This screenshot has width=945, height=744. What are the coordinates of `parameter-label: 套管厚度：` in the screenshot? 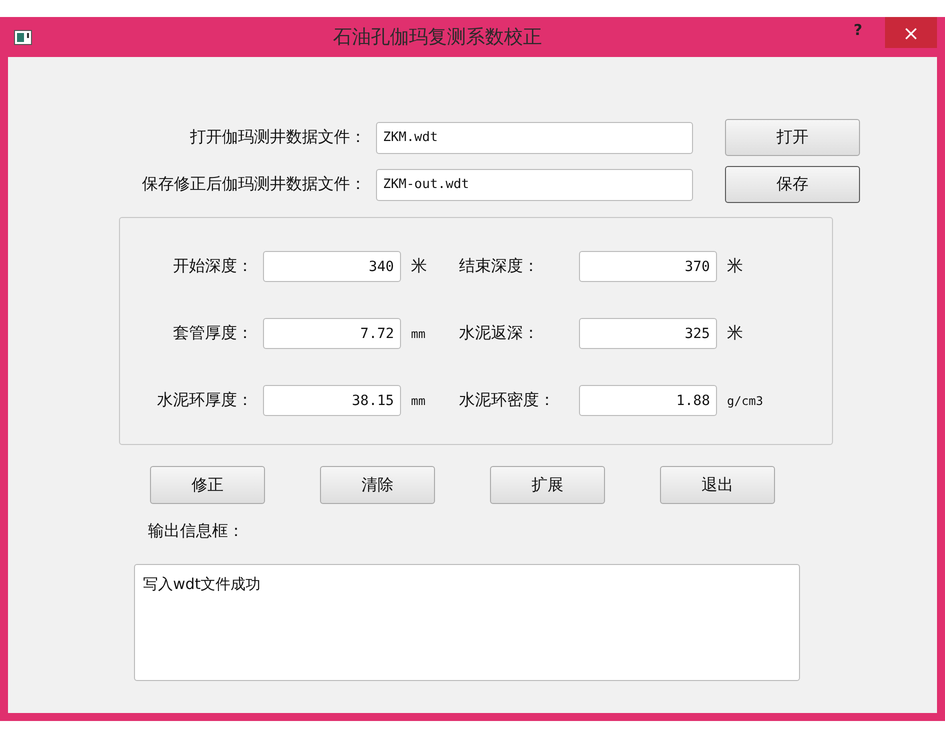 It's located at (213, 333).